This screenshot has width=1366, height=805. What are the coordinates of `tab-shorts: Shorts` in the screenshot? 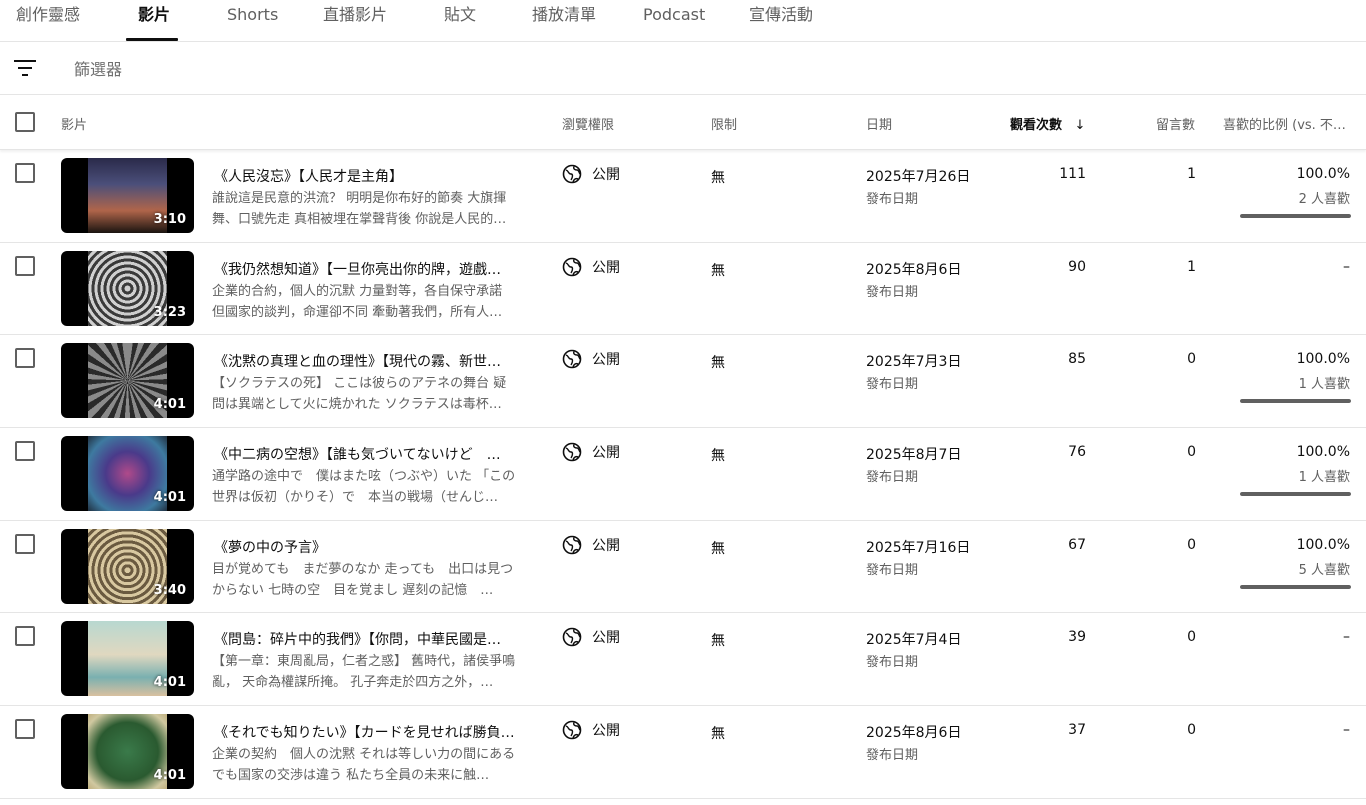 It's located at (252, 15).